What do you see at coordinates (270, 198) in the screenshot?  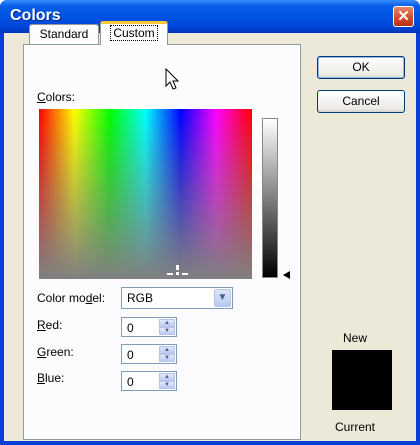 I see `luminance-slider` at bounding box center [270, 198].